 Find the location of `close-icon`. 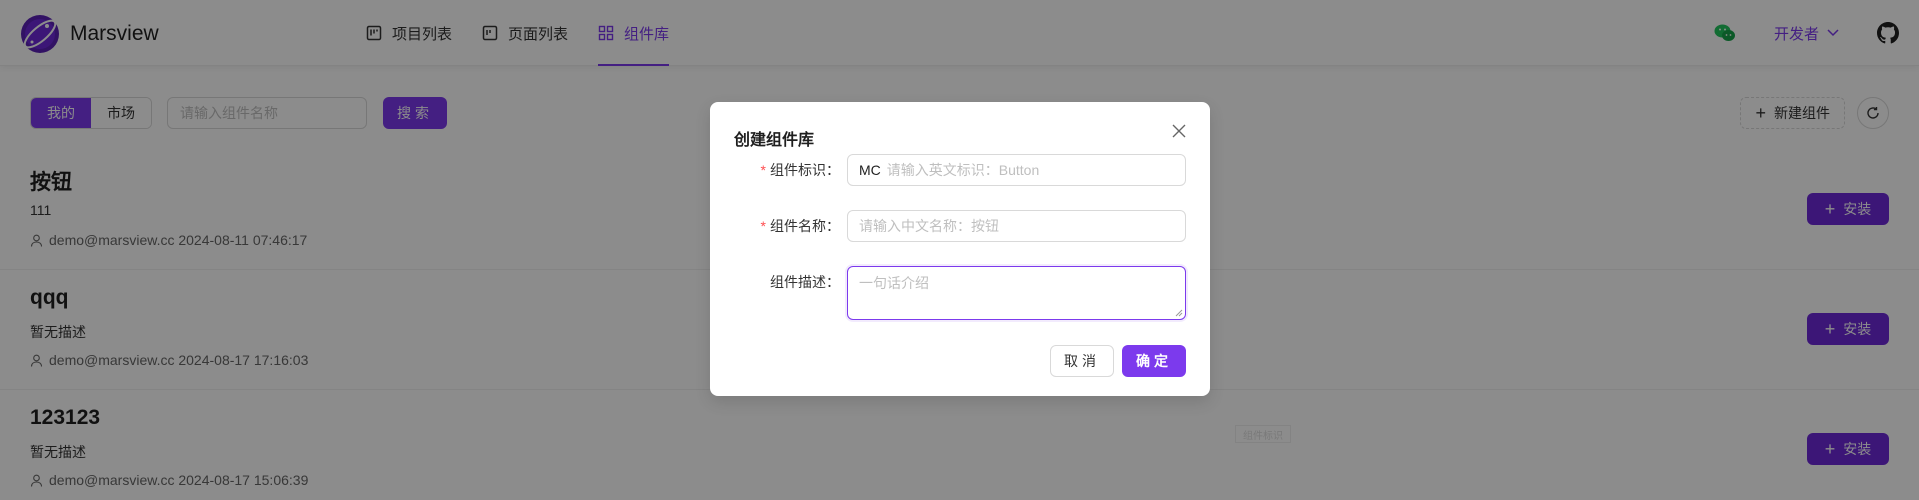

close-icon is located at coordinates (1179, 131).